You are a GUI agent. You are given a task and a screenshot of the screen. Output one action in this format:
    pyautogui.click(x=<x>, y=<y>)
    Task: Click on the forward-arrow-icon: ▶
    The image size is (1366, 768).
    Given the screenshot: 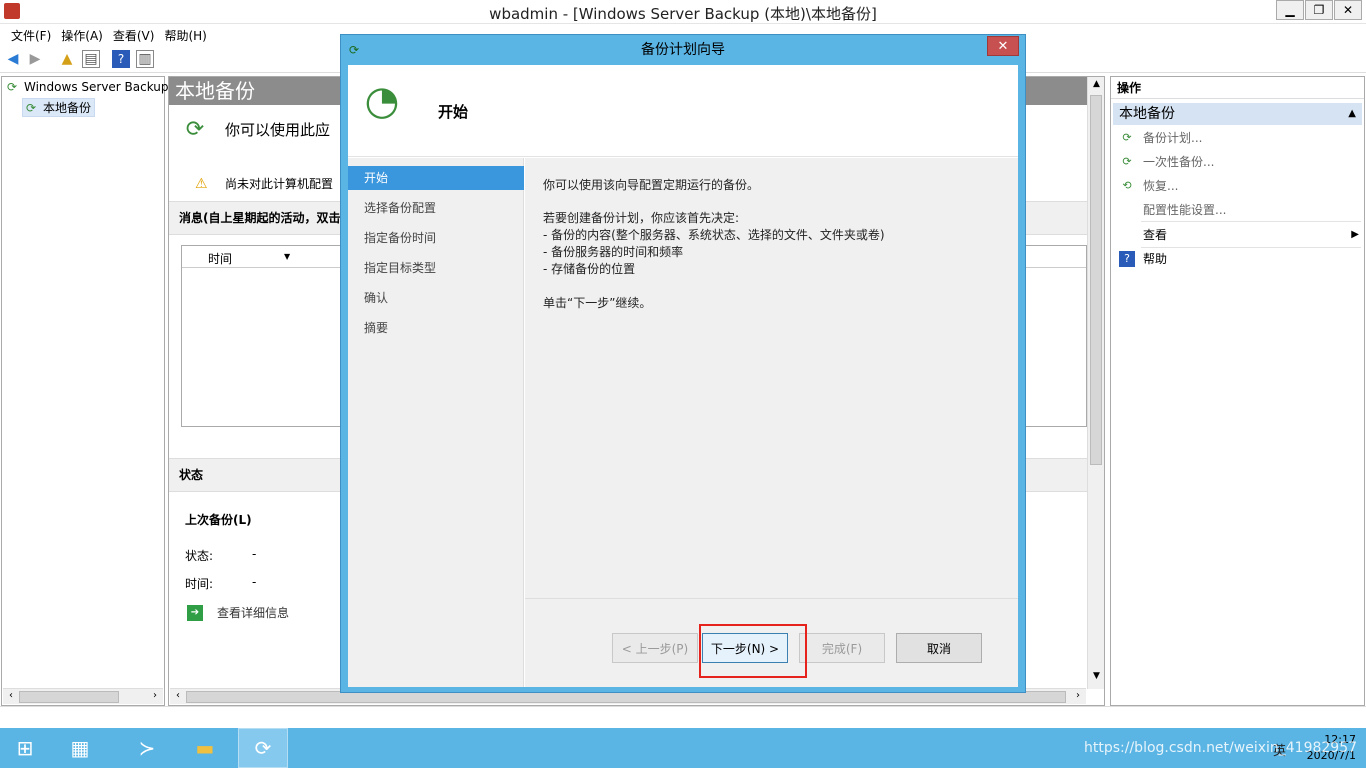 What is the action you would take?
    pyautogui.click(x=35, y=59)
    